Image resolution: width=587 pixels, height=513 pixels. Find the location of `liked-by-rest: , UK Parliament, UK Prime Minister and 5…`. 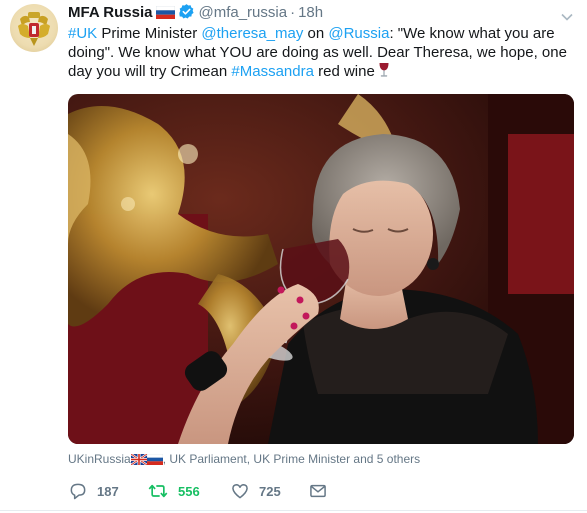

liked-by-rest: , UK Parliament, UK Prime Minister and 5… is located at coordinates (291, 459).